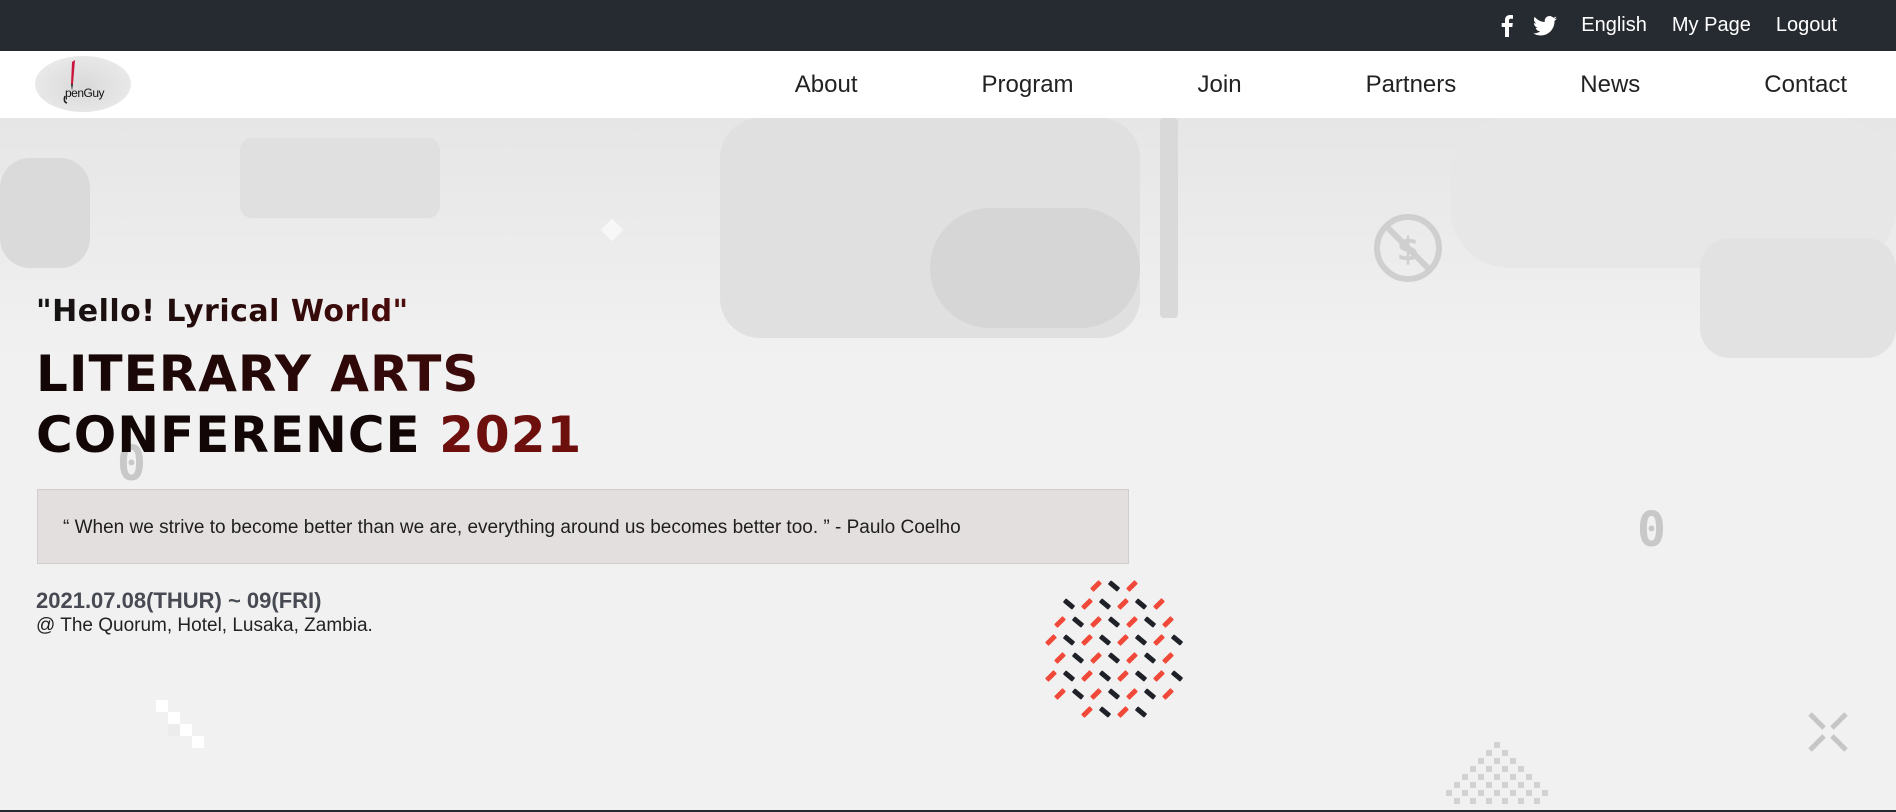 This screenshot has height=812, width=1896. Describe the element at coordinates (1114, 649) in the screenshot. I see `dotted-sphere-icon` at that location.